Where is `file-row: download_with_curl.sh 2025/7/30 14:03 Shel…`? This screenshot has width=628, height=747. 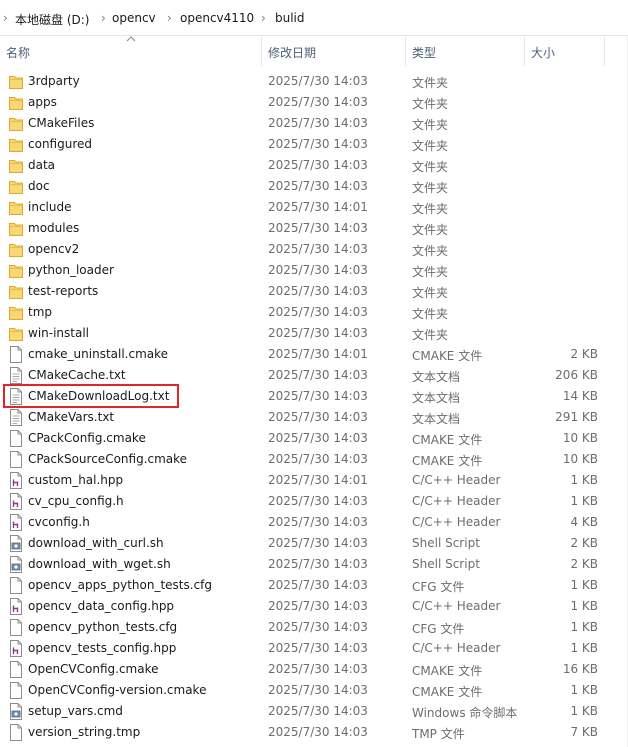 file-row: download_with_curl.sh 2025/7/30 14:03 Shel… is located at coordinates (314, 543).